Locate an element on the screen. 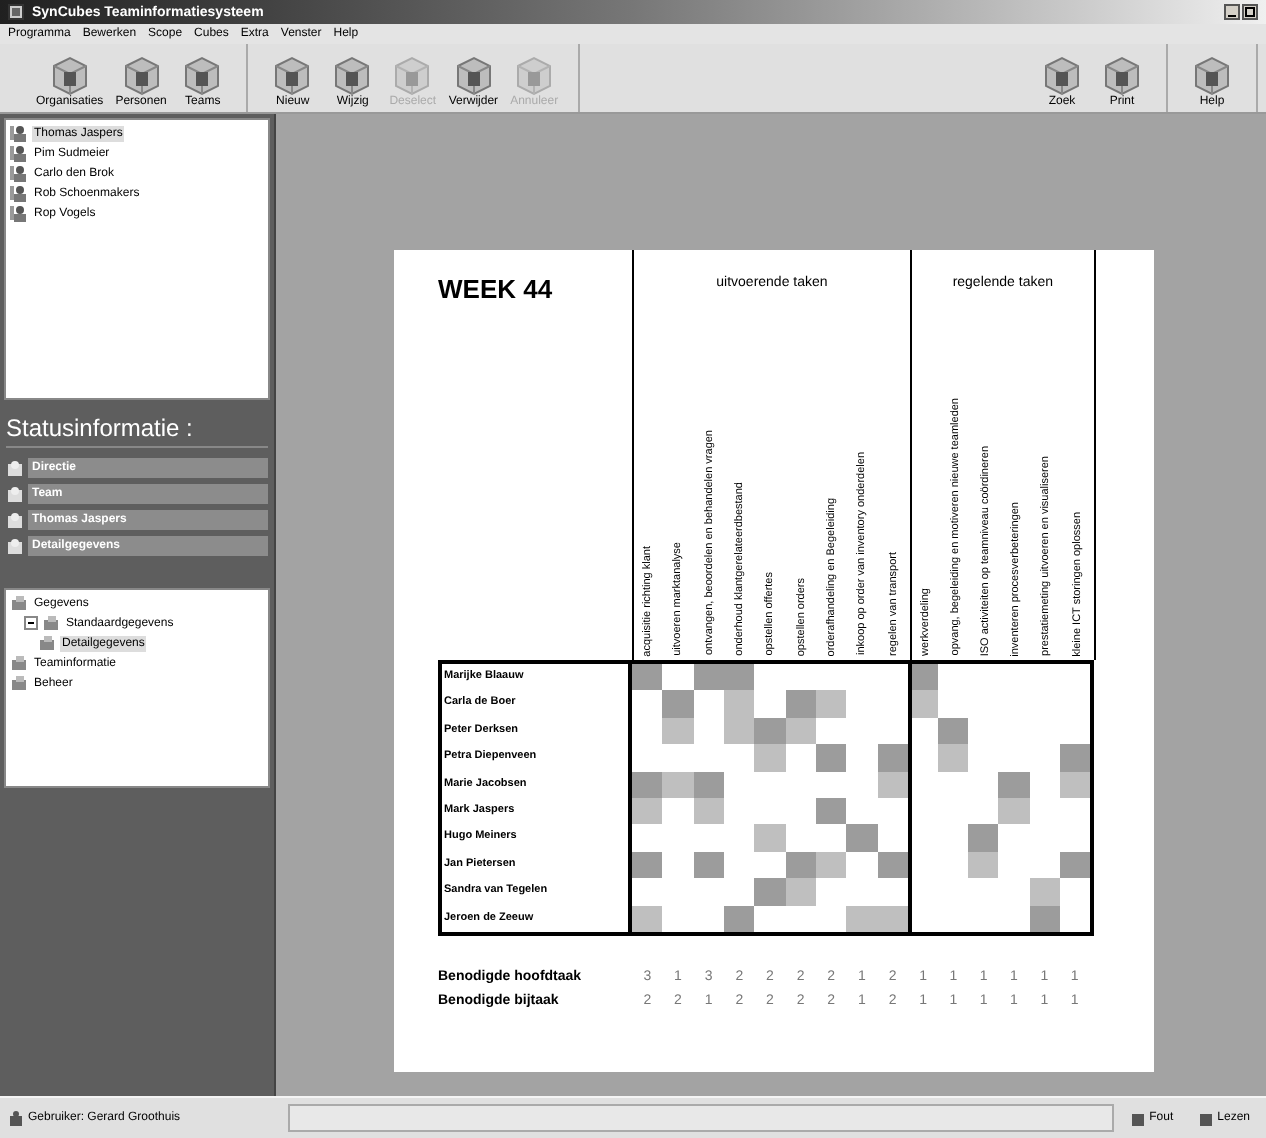 The image size is (1266, 1138). maximize-icon is located at coordinates (1250, 12).